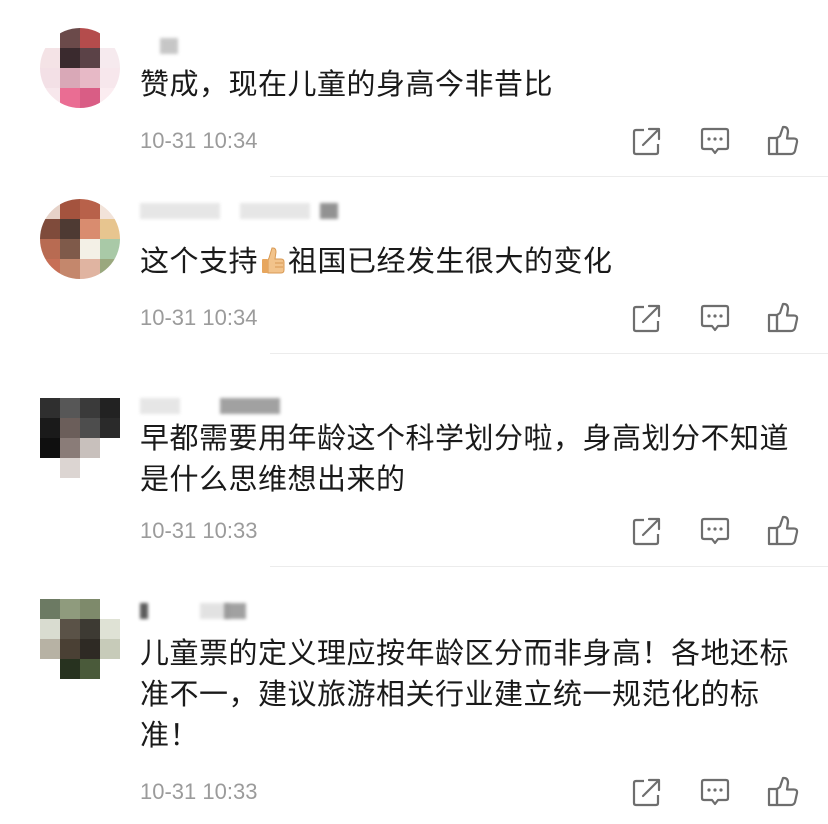  I want to click on comment-time: 10-31 10:34, so click(199, 317).